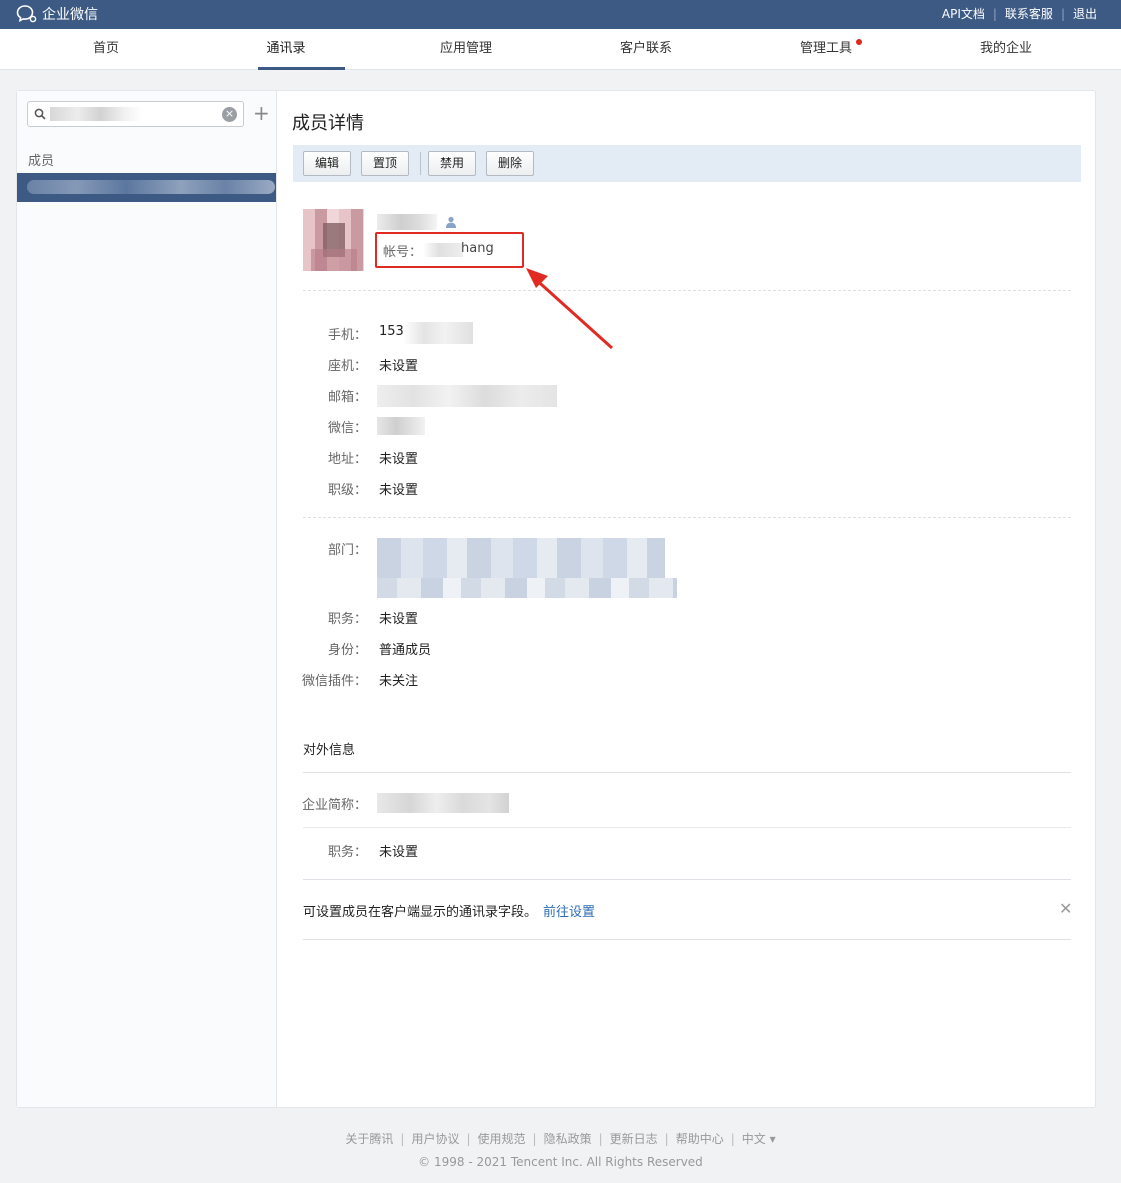 Image resolution: width=1121 pixels, height=1183 pixels. What do you see at coordinates (329, 750) in the screenshot?
I see `external-info-title: 对外信息` at bounding box center [329, 750].